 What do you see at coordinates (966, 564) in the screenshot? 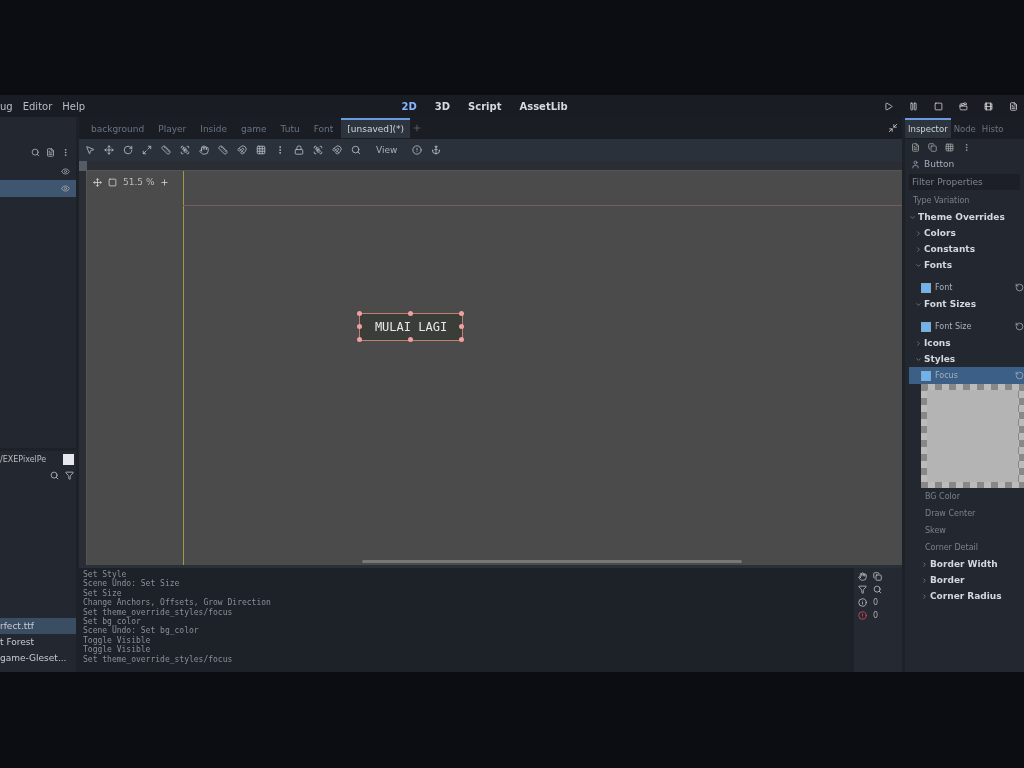
I see `property-group: Border Width` at bounding box center [966, 564].